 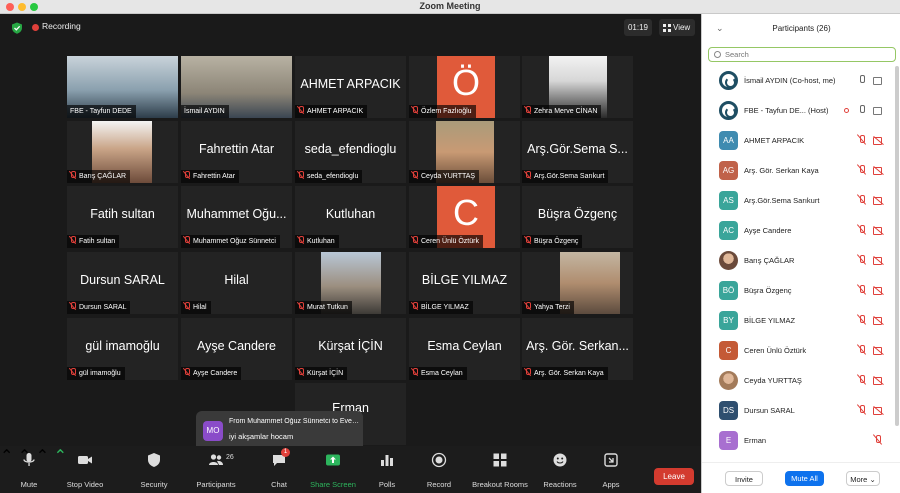 I want to click on participant-row: AG Arş. Gör. Serkan Kaya, so click(x=798, y=171).